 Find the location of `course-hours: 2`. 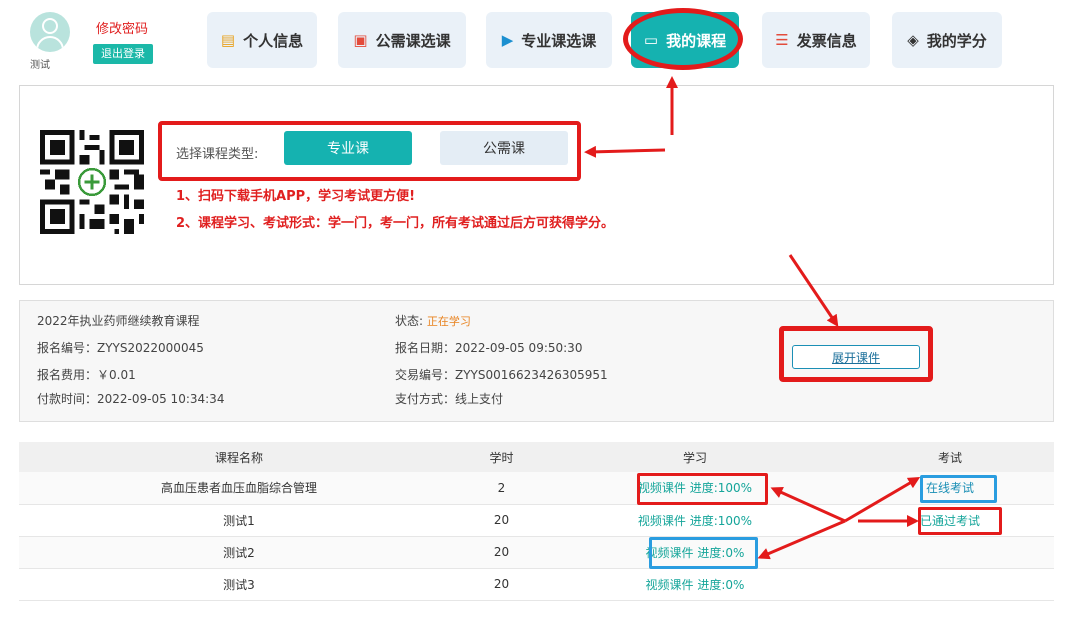

course-hours: 2 is located at coordinates (501, 488).